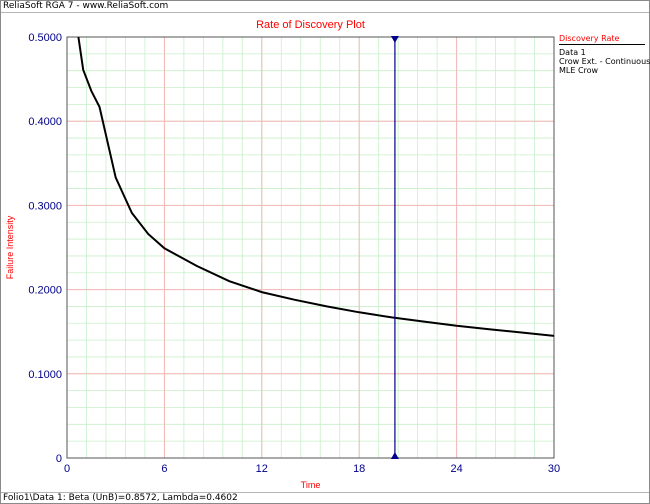 The image size is (650, 504). Describe the element at coordinates (45, 206) in the screenshot. I see `y-tick-label: 0.3000` at that location.